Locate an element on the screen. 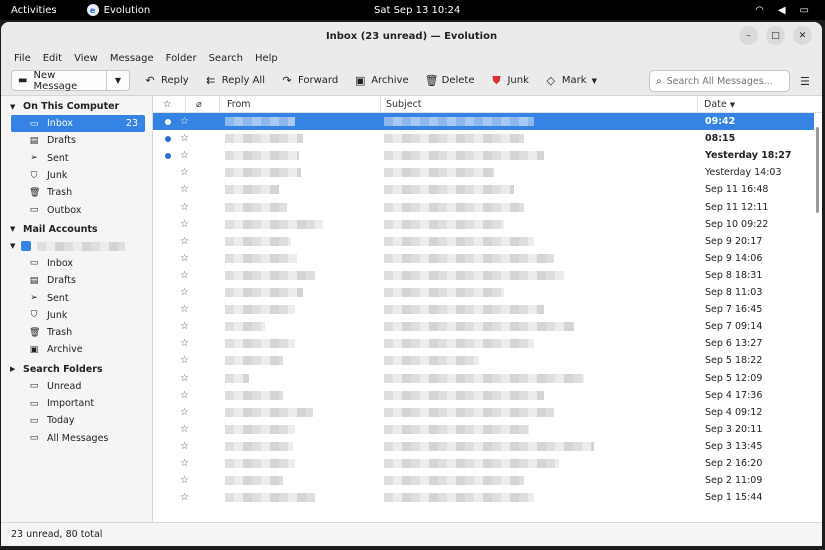 This screenshot has width=825, height=550. table-row: ☆ 09:42 is located at coordinates (483, 122).